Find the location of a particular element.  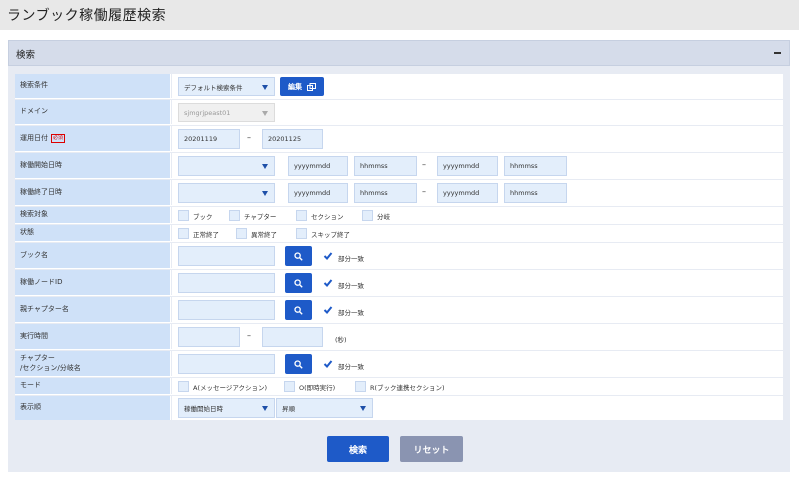

copy-icon is located at coordinates (311, 86).